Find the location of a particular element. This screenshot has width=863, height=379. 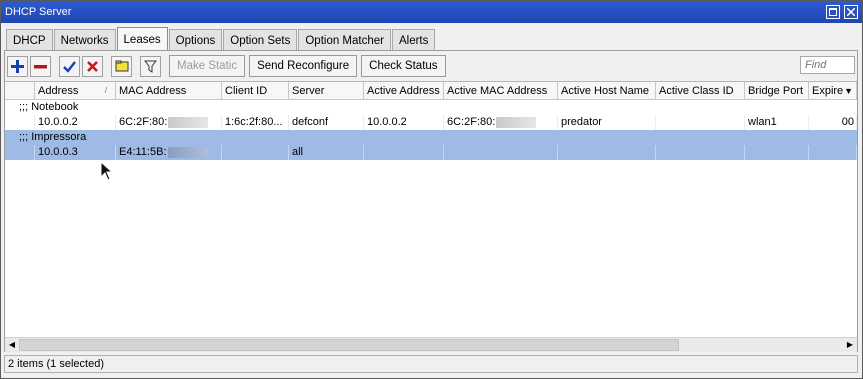

tab-option-sets: Option Sets is located at coordinates (260, 40).